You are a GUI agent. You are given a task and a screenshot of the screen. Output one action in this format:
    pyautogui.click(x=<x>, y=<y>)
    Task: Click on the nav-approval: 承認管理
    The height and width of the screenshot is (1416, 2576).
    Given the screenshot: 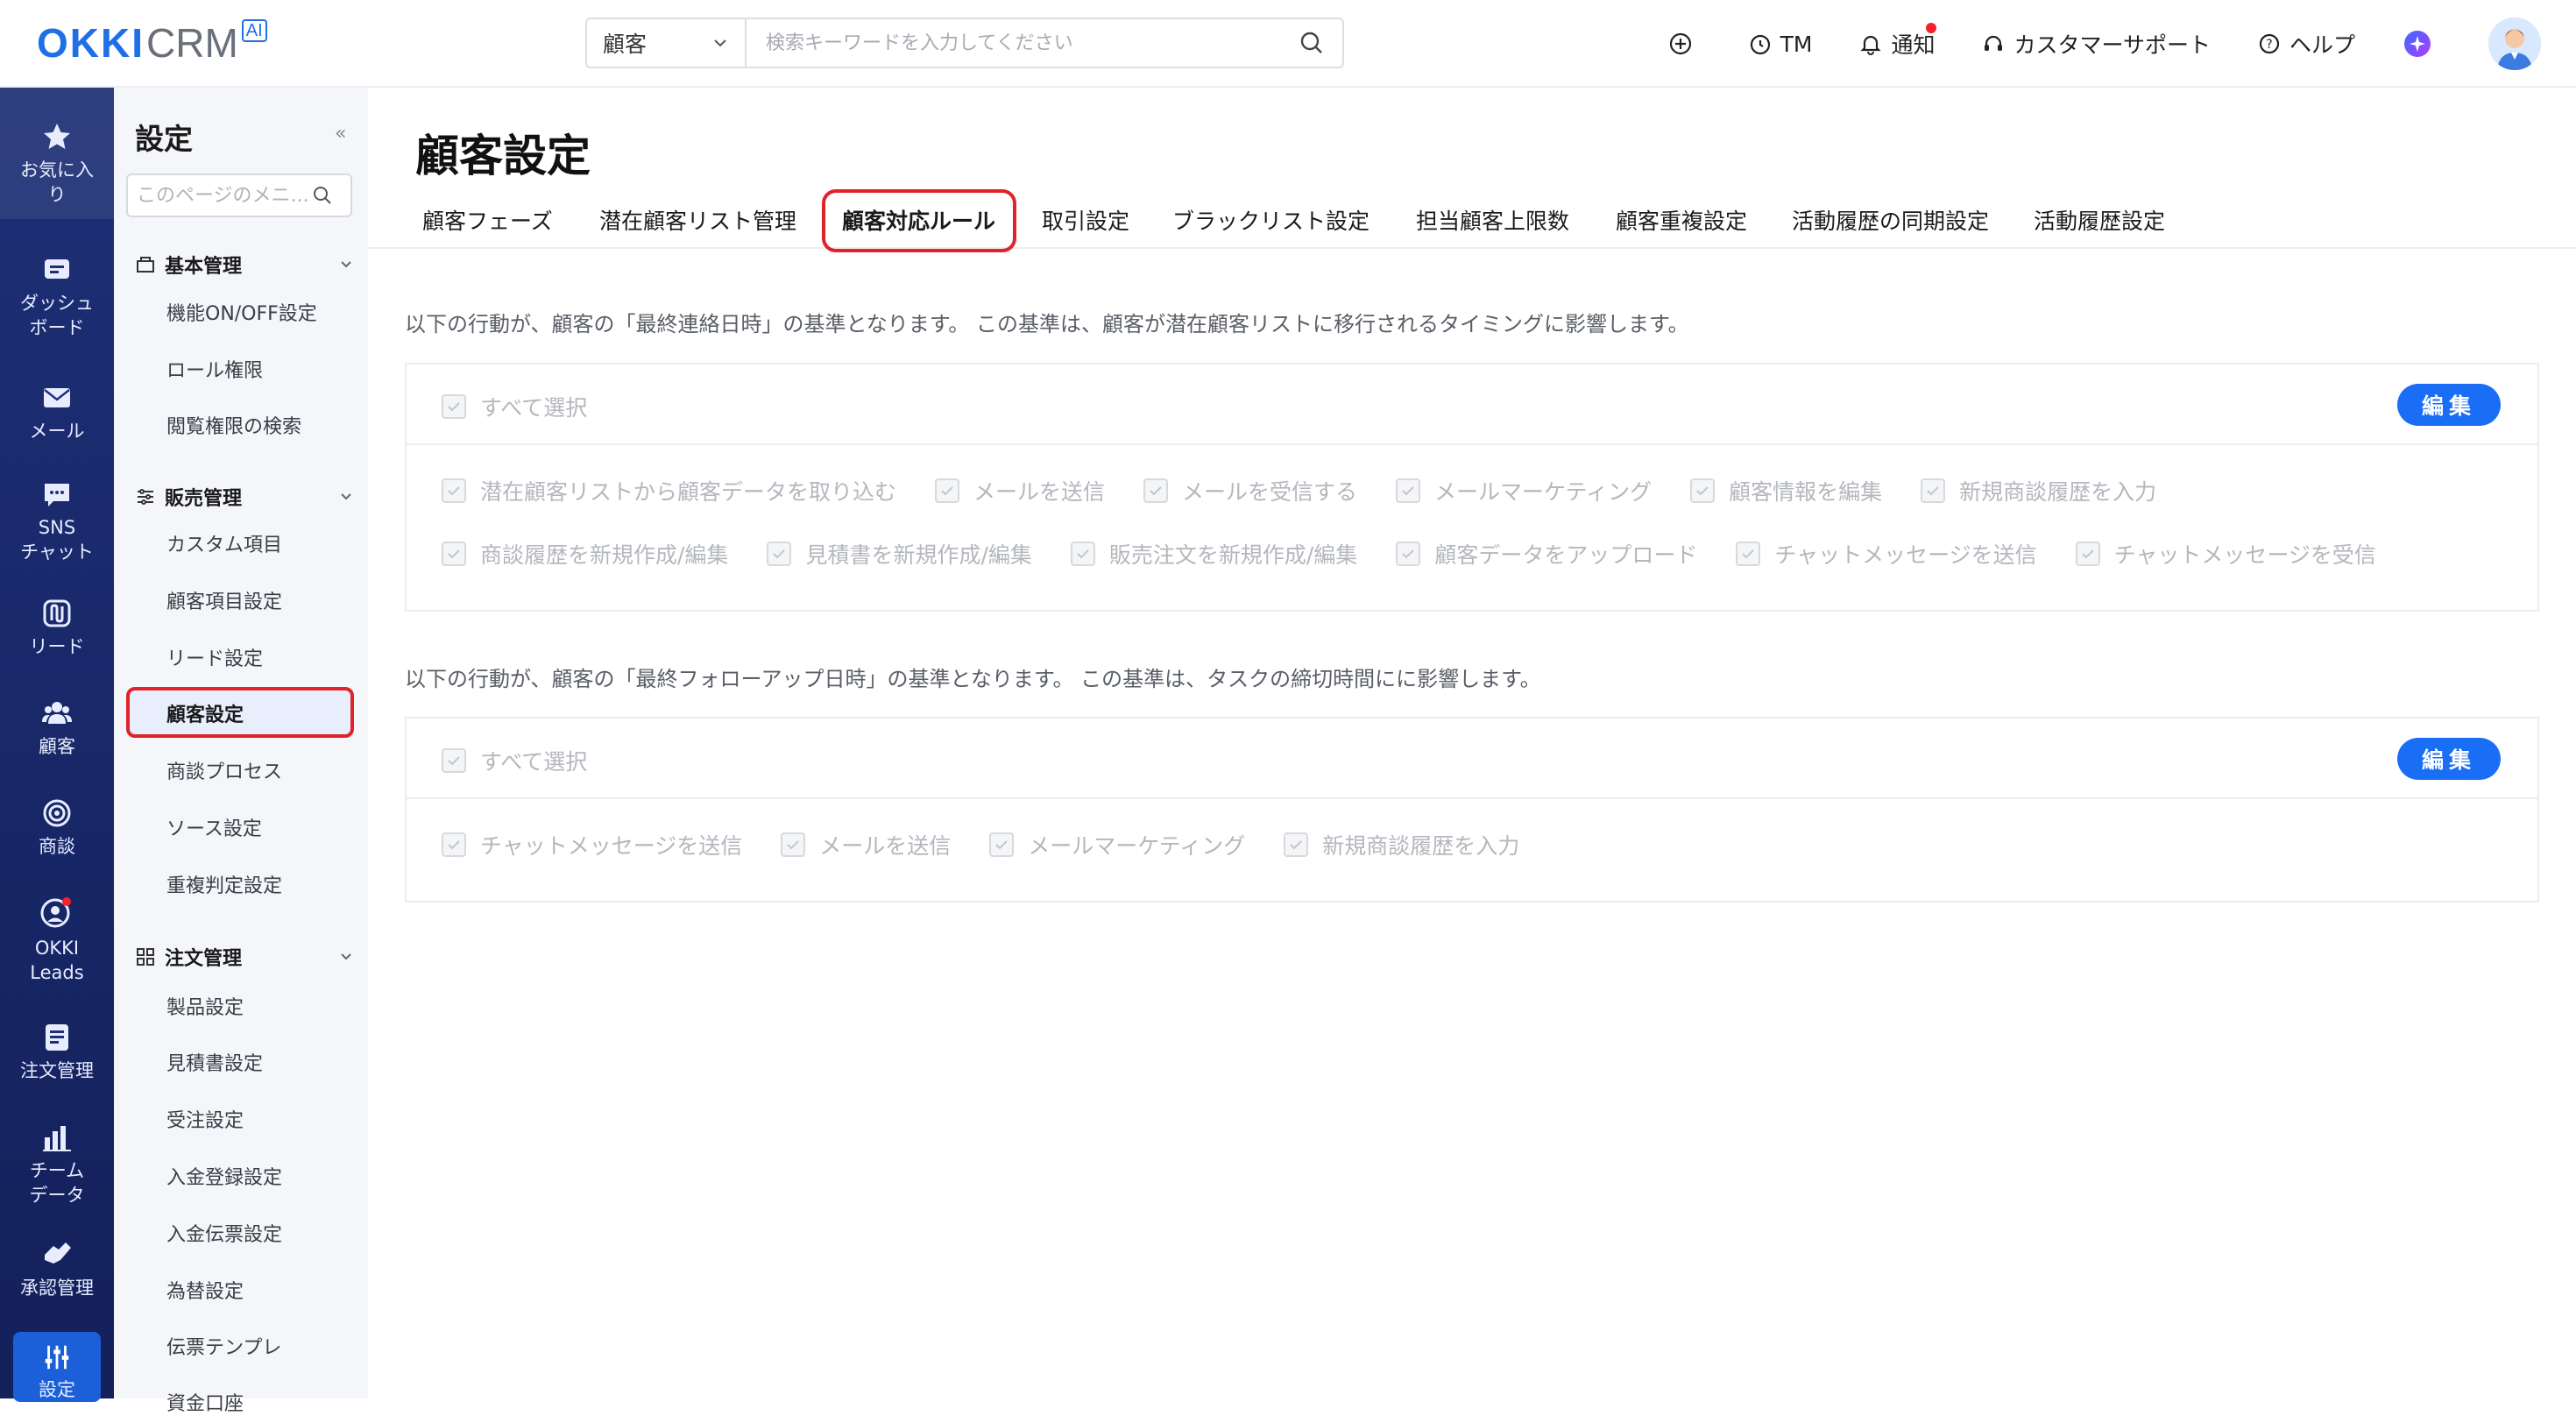 What is the action you would take?
    pyautogui.click(x=57, y=1269)
    